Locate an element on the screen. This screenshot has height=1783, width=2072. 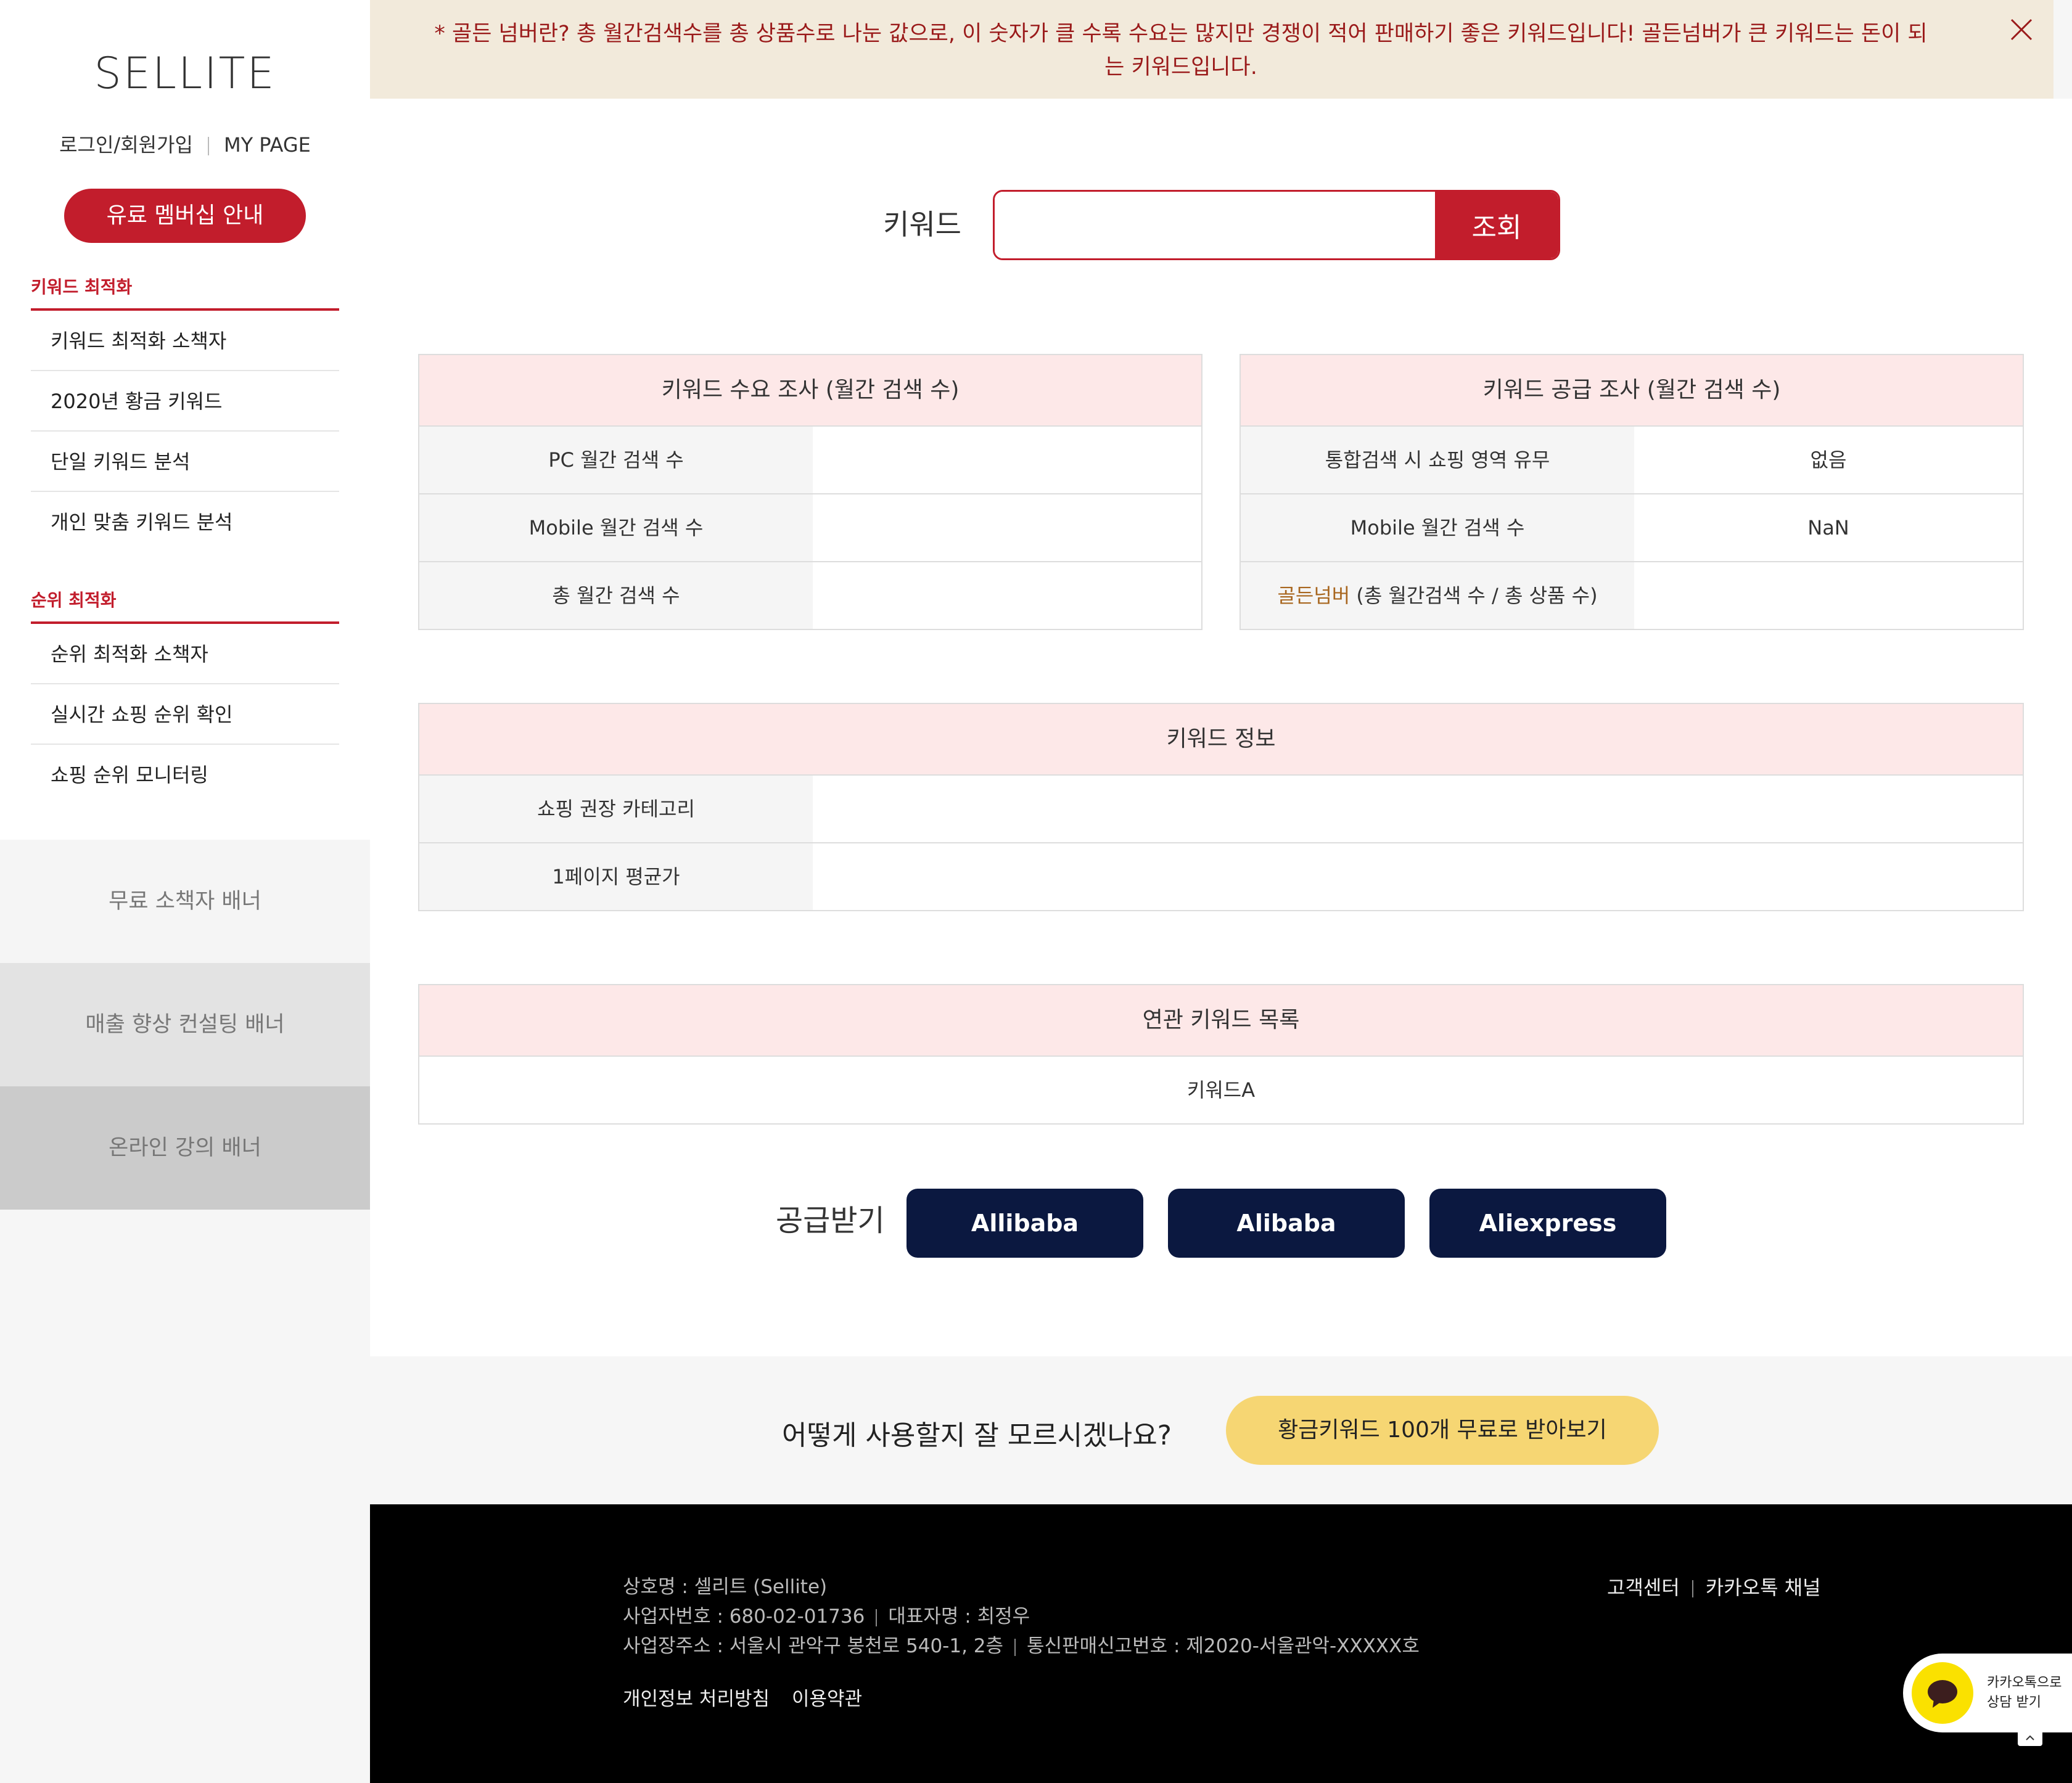
row-value: NaN is located at coordinates (1828, 527).